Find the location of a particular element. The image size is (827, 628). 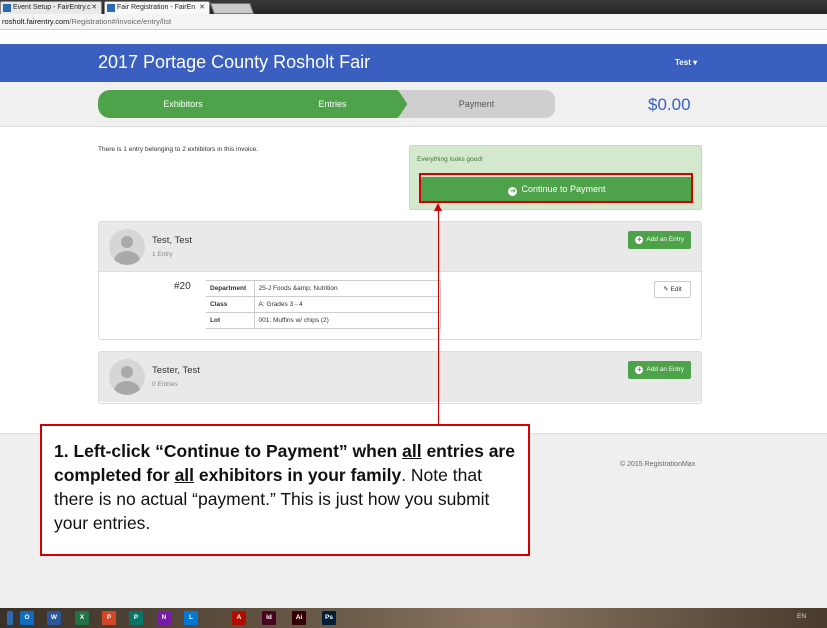

excel-app-icon: X is located at coordinates (82, 618).